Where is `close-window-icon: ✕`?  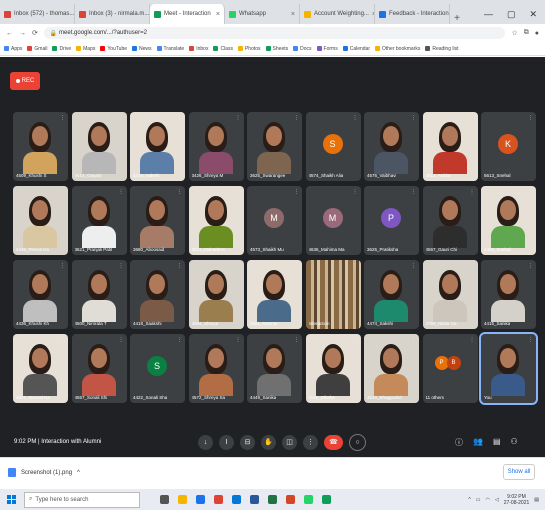 close-window-icon: ✕ is located at coordinates (533, 14).